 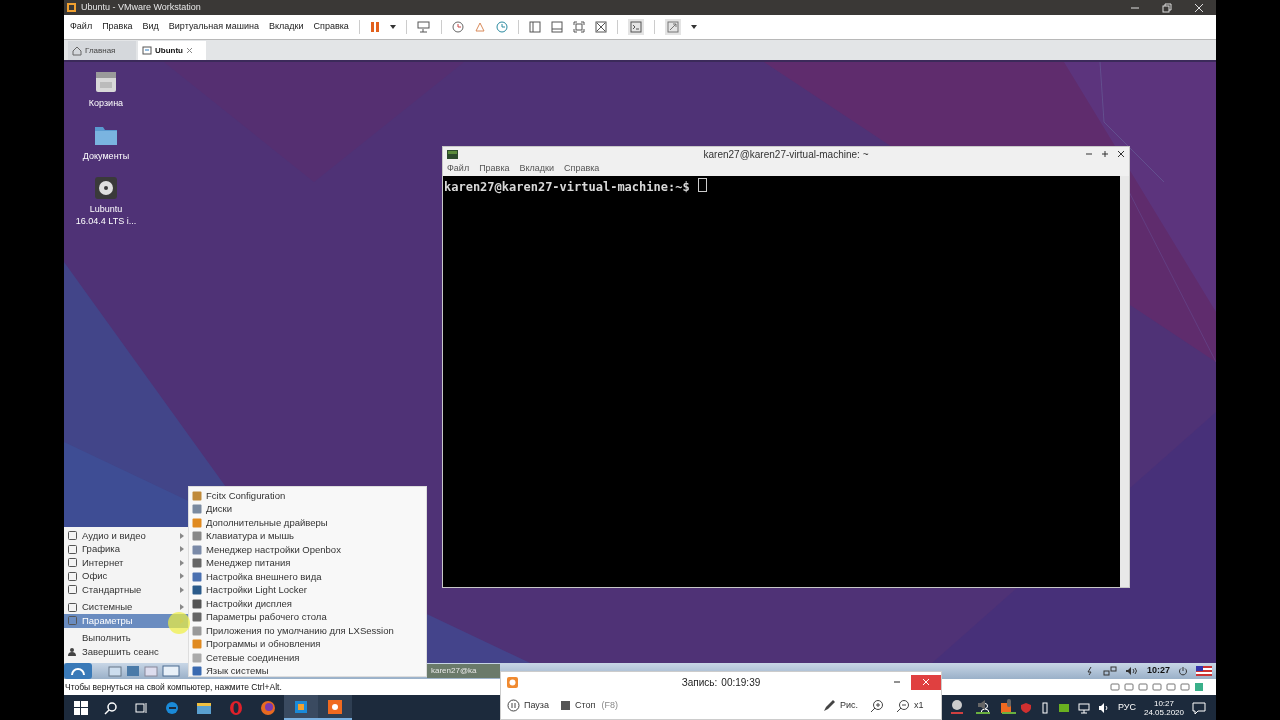 What do you see at coordinates (126, 638) in the screenshot?
I see `menu-item: Выполнить` at bounding box center [126, 638].